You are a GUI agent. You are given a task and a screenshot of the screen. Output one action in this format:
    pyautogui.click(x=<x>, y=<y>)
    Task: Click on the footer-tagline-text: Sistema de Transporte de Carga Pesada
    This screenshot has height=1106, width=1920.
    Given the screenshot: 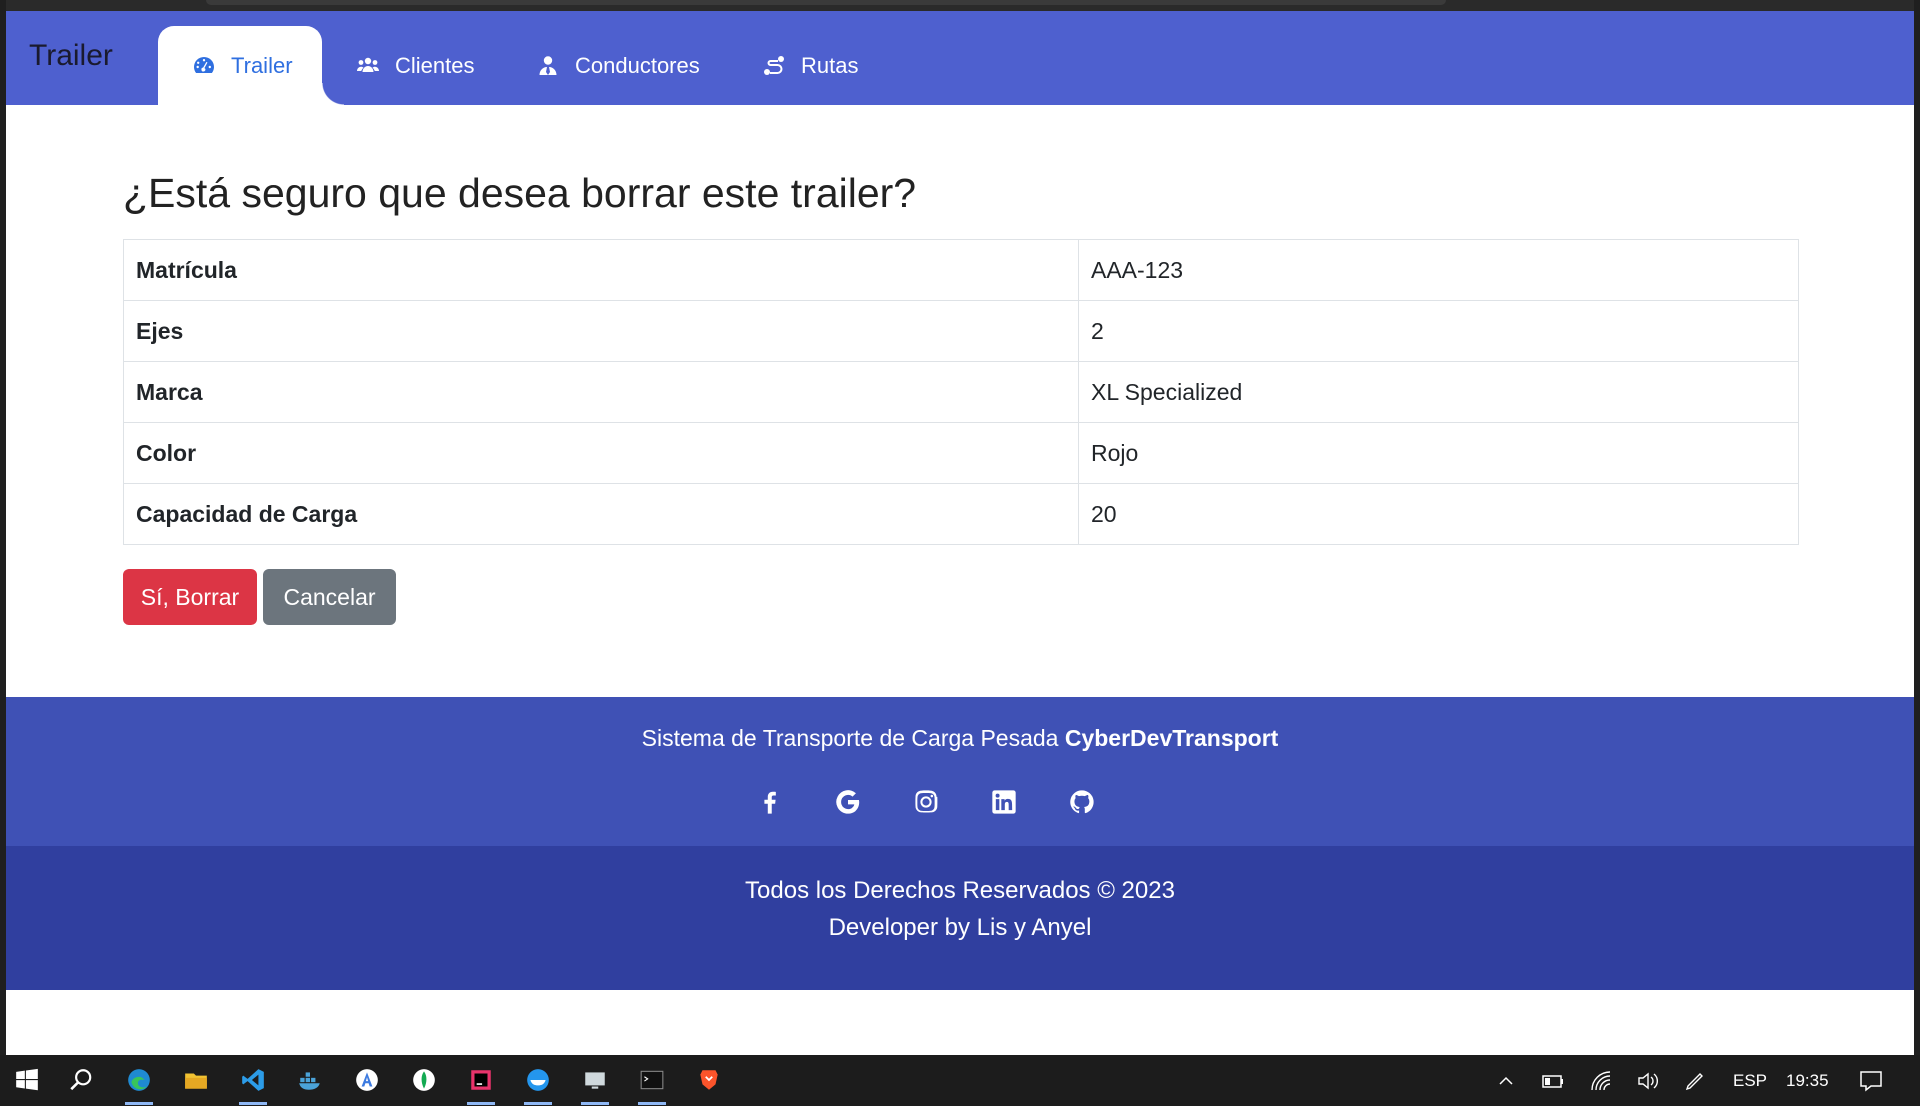 What is the action you would take?
    pyautogui.click(x=853, y=738)
    